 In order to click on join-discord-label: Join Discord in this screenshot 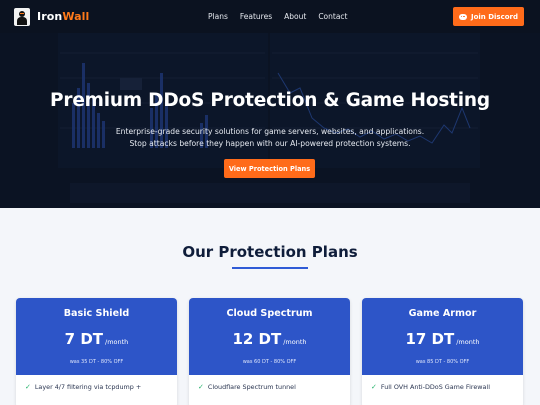, I will do `click(494, 16)`.